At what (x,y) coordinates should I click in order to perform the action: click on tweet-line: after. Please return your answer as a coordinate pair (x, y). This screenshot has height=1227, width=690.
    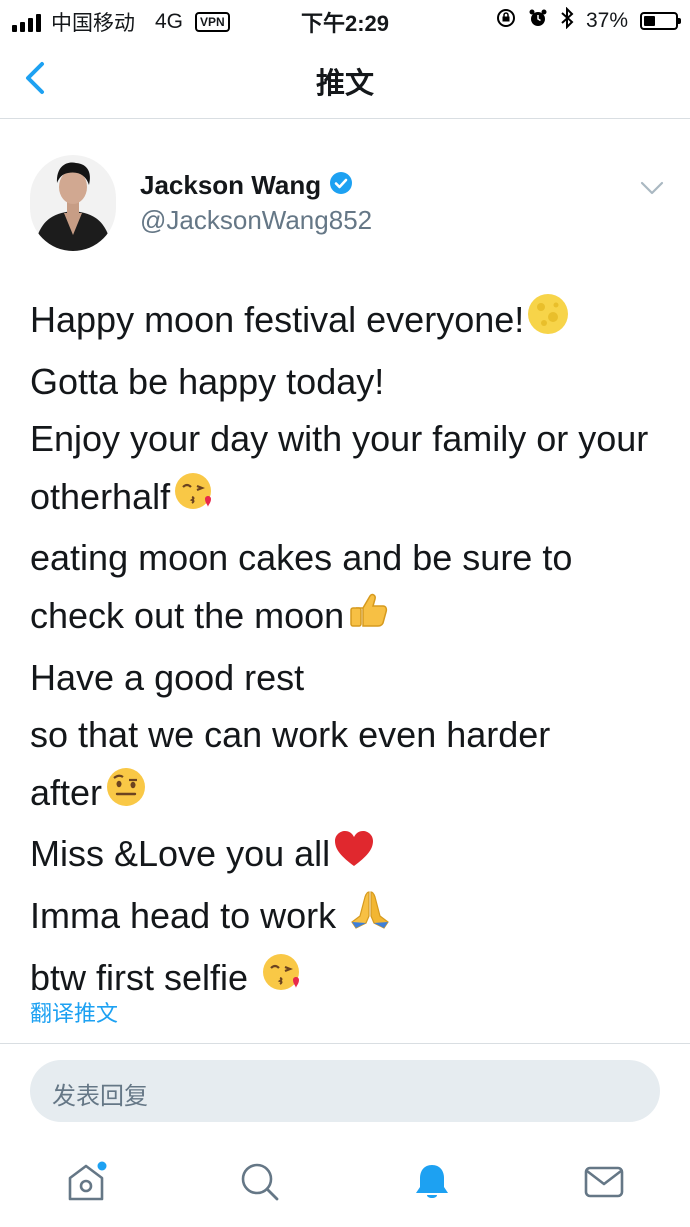
    Looking at the image, I should click on (350, 795).